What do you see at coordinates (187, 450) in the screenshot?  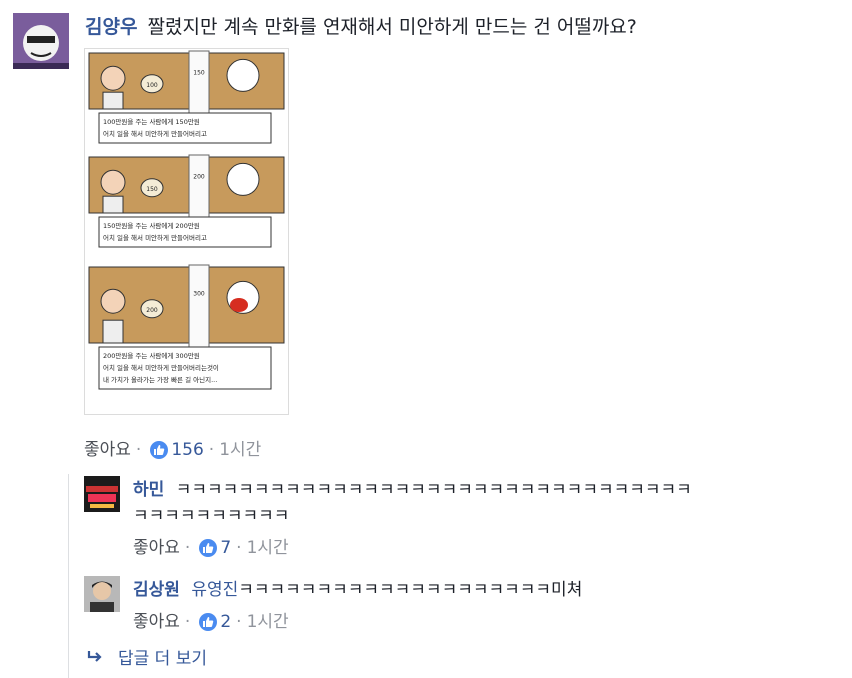 I see `like-count: 156` at bounding box center [187, 450].